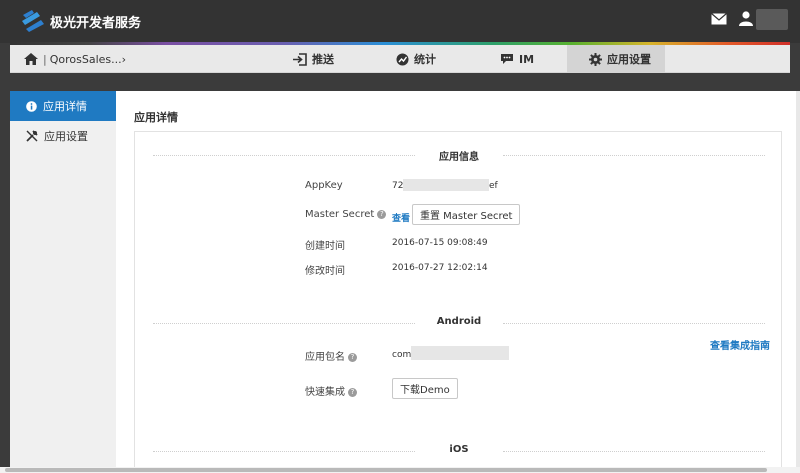  I want to click on nav-bar: | QorosSales... › 推送 统计 IM 应用设置, so click(400, 59).